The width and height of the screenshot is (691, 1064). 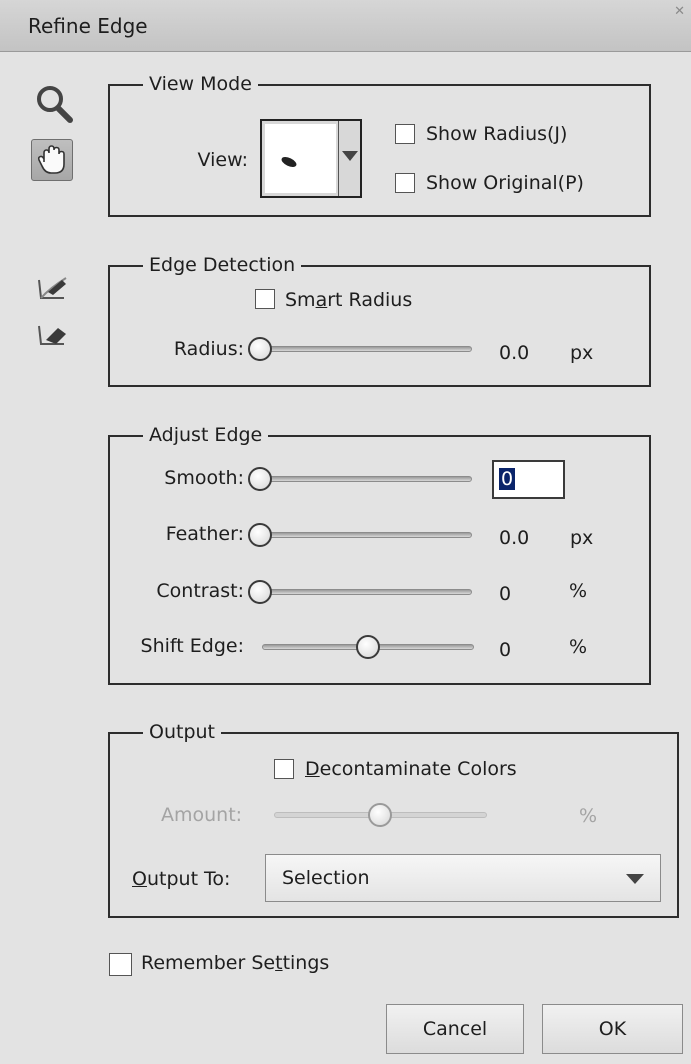 I want to click on zoom-tool, so click(x=54, y=104).